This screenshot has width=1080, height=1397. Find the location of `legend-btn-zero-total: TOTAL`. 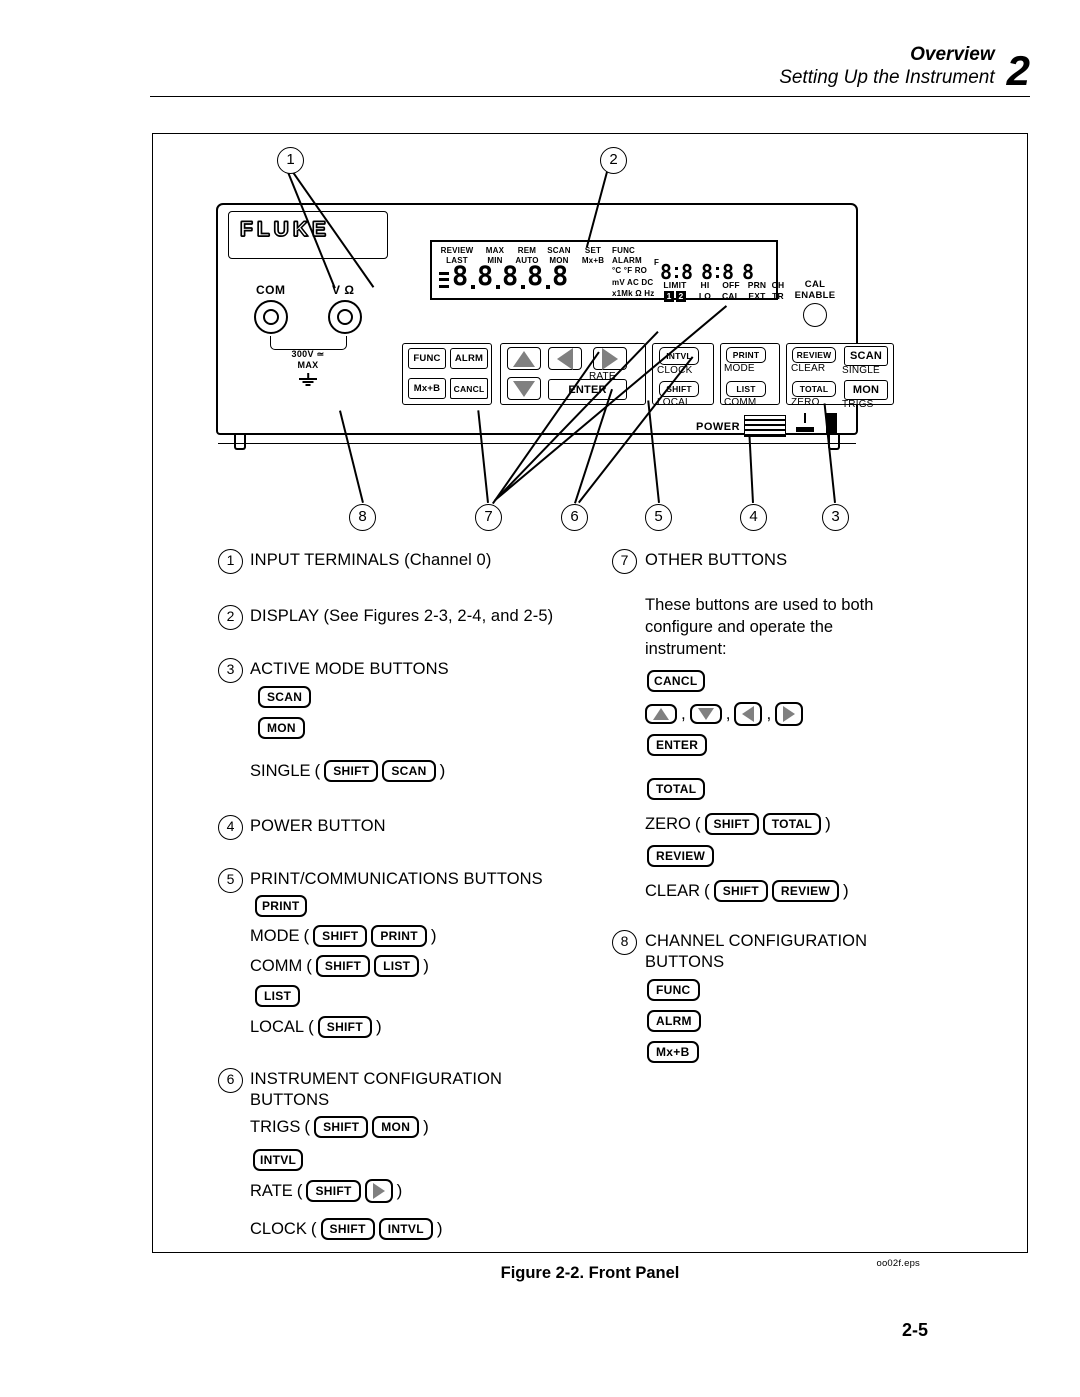

legend-btn-zero-total: TOTAL is located at coordinates (792, 824).